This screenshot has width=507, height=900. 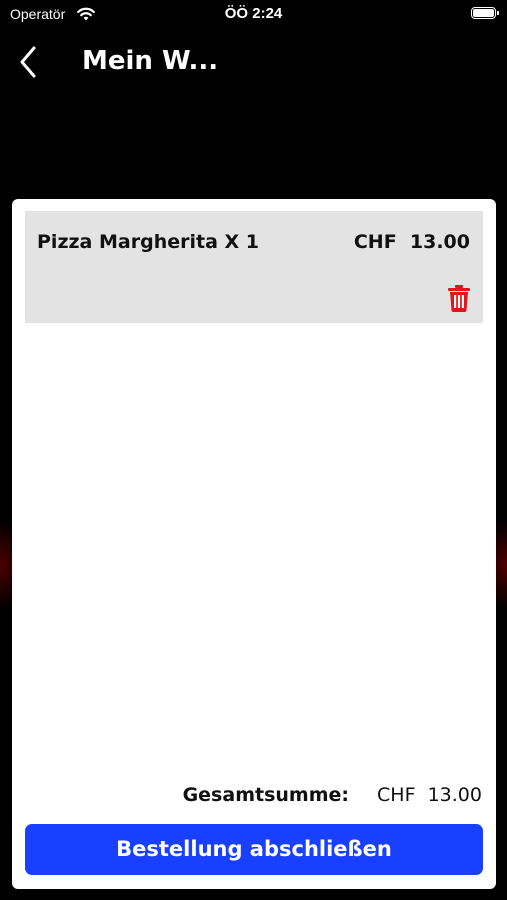 I want to click on trash-icon, so click(x=459, y=298).